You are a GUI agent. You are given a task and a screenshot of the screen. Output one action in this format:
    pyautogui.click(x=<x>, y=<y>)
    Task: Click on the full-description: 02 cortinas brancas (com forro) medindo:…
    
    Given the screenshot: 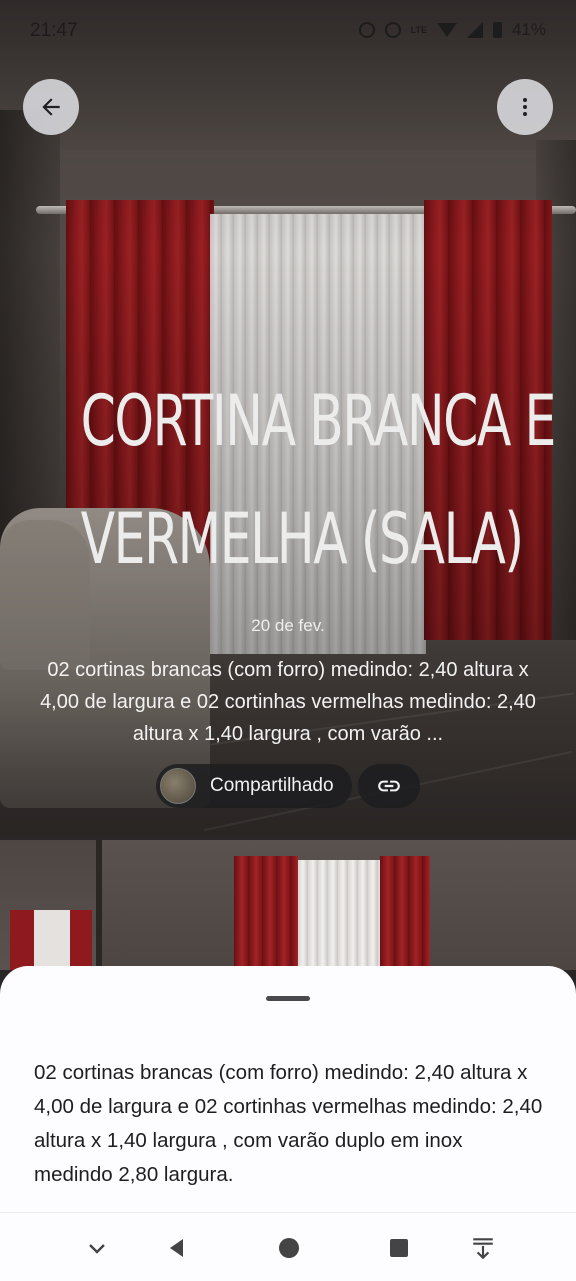 What is the action you would take?
    pyautogui.click(x=288, y=1123)
    